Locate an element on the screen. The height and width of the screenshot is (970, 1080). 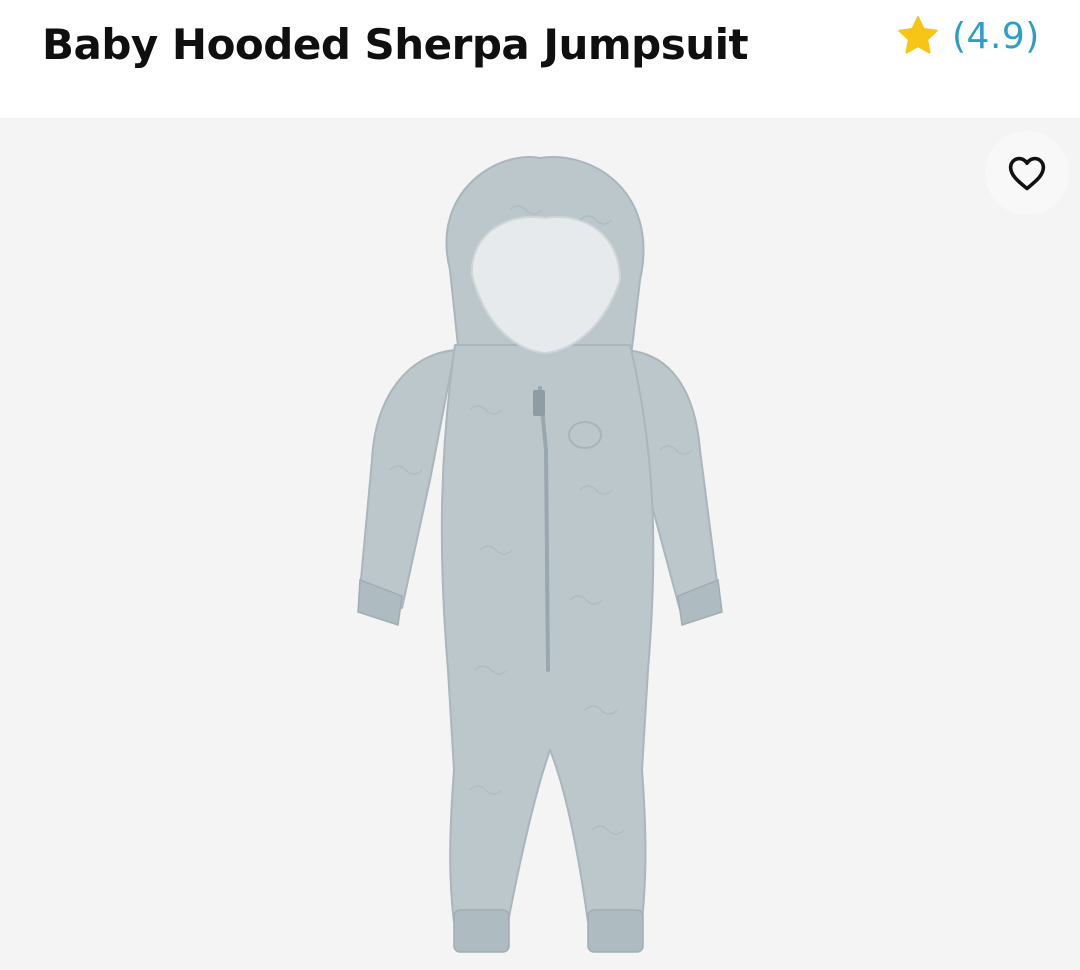
product-rating: (4.9) is located at coordinates (968, 36).